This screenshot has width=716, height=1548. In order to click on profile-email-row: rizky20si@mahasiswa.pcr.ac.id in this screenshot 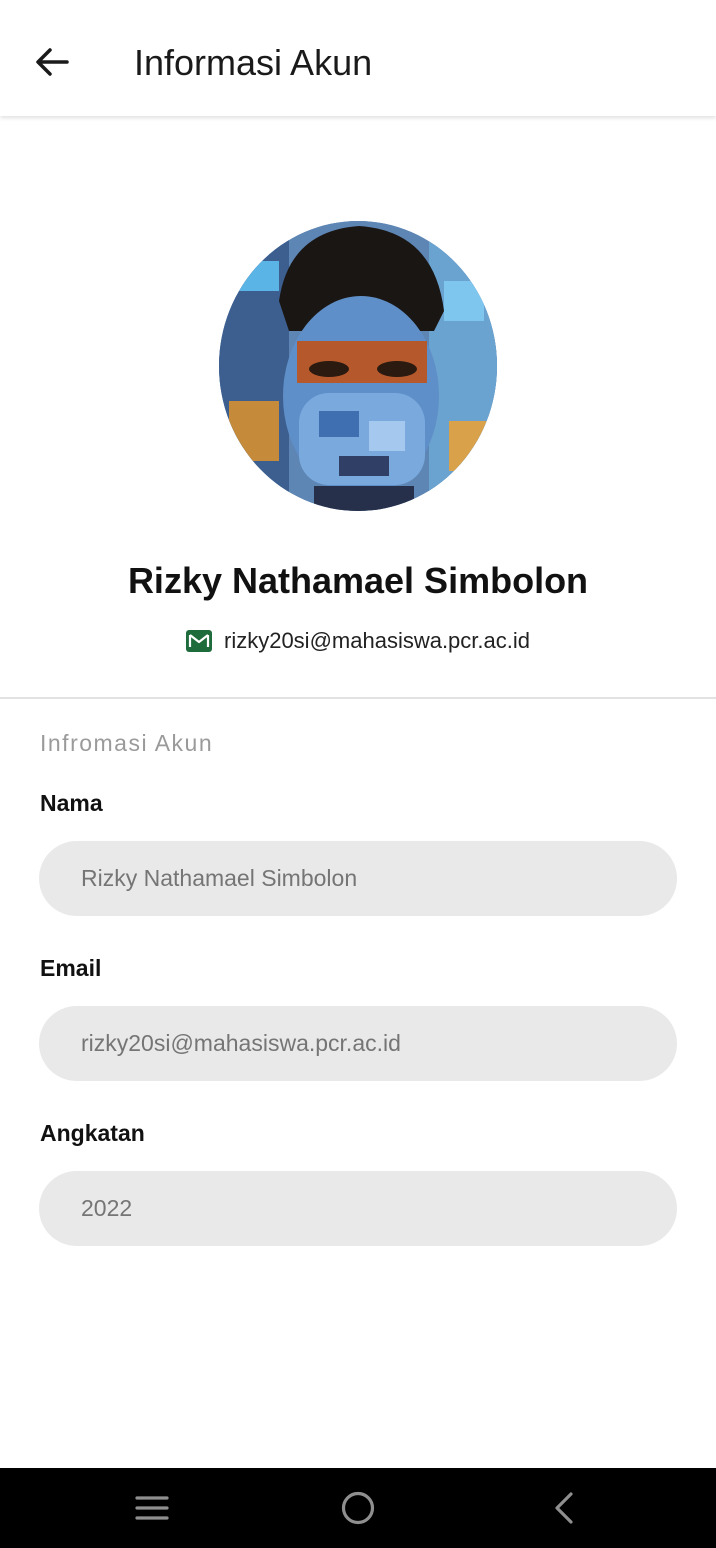, I will do `click(358, 641)`.